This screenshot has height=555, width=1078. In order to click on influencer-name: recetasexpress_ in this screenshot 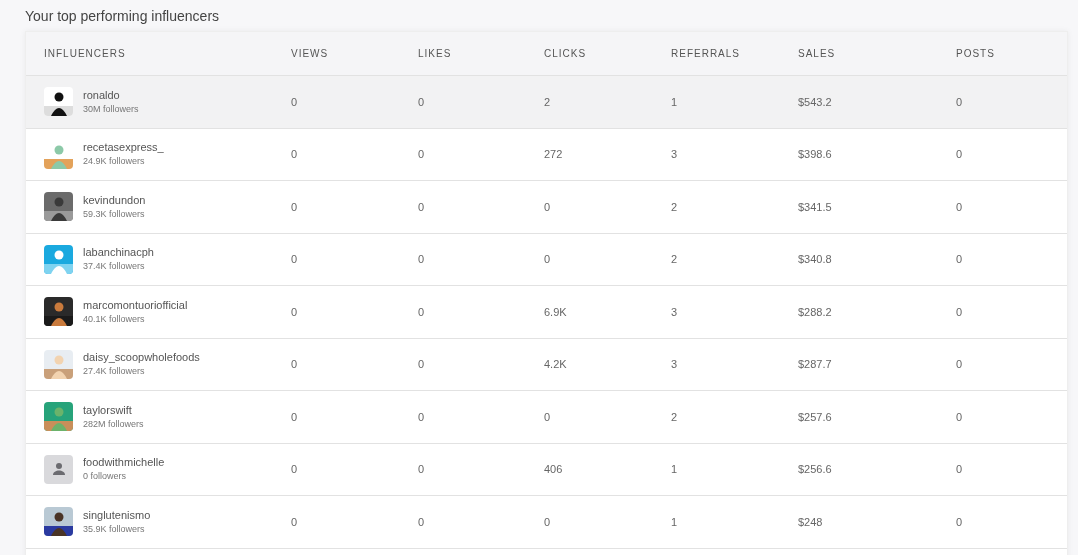, I will do `click(123, 148)`.